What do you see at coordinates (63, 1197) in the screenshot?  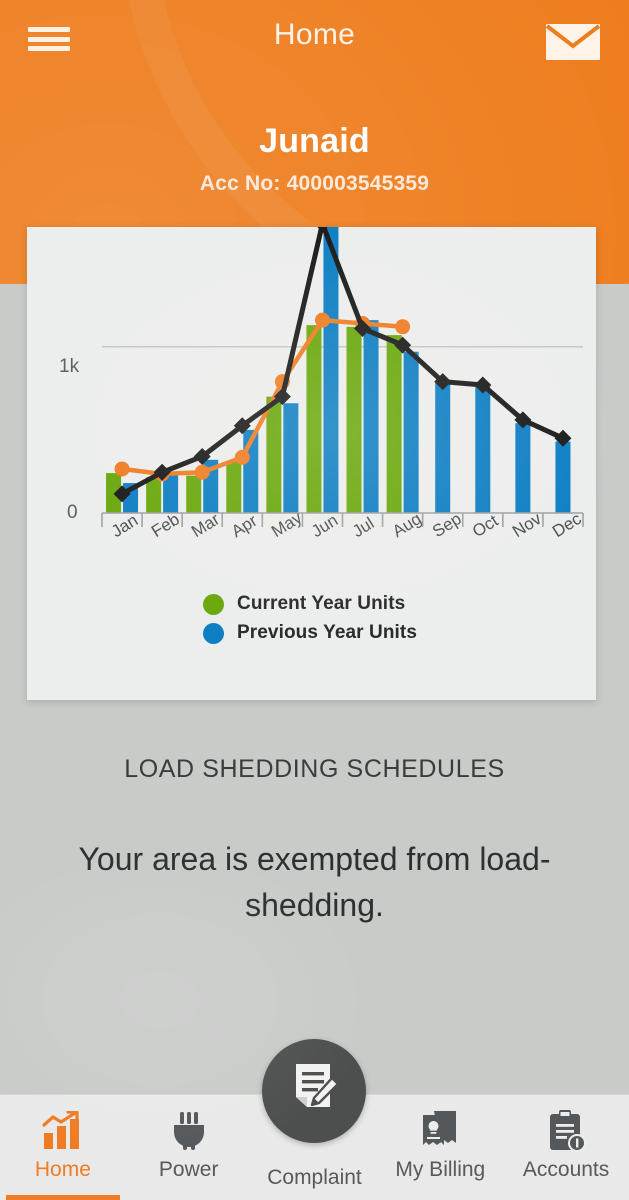 I see `nav-active-indicator` at bounding box center [63, 1197].